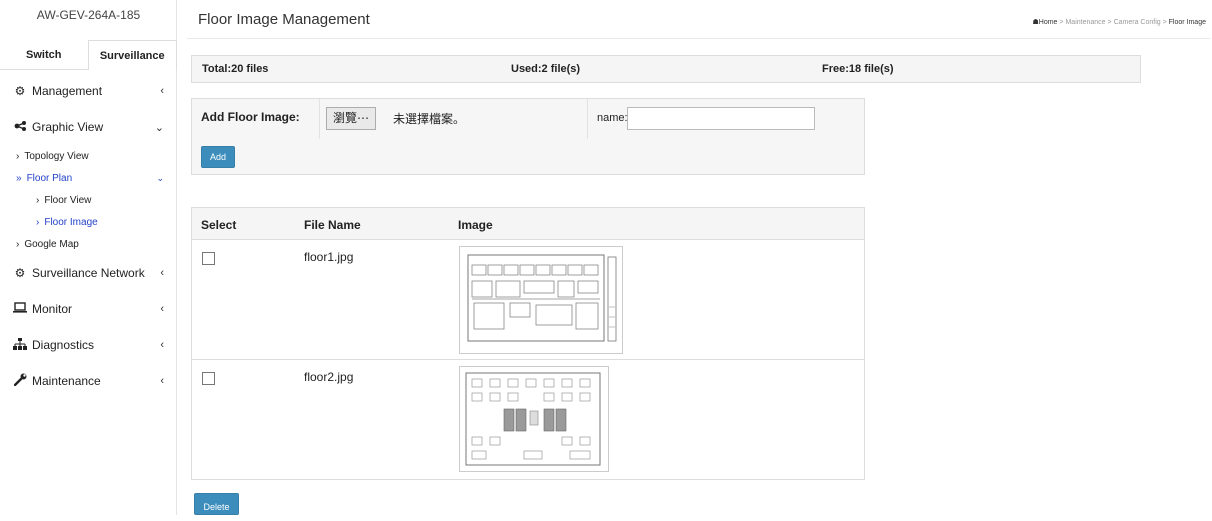  What do you see at coordinates (351, 118) in the screenshot?
I see `browse-button: 瀏覽⋯` at bounding box center [351, 118].